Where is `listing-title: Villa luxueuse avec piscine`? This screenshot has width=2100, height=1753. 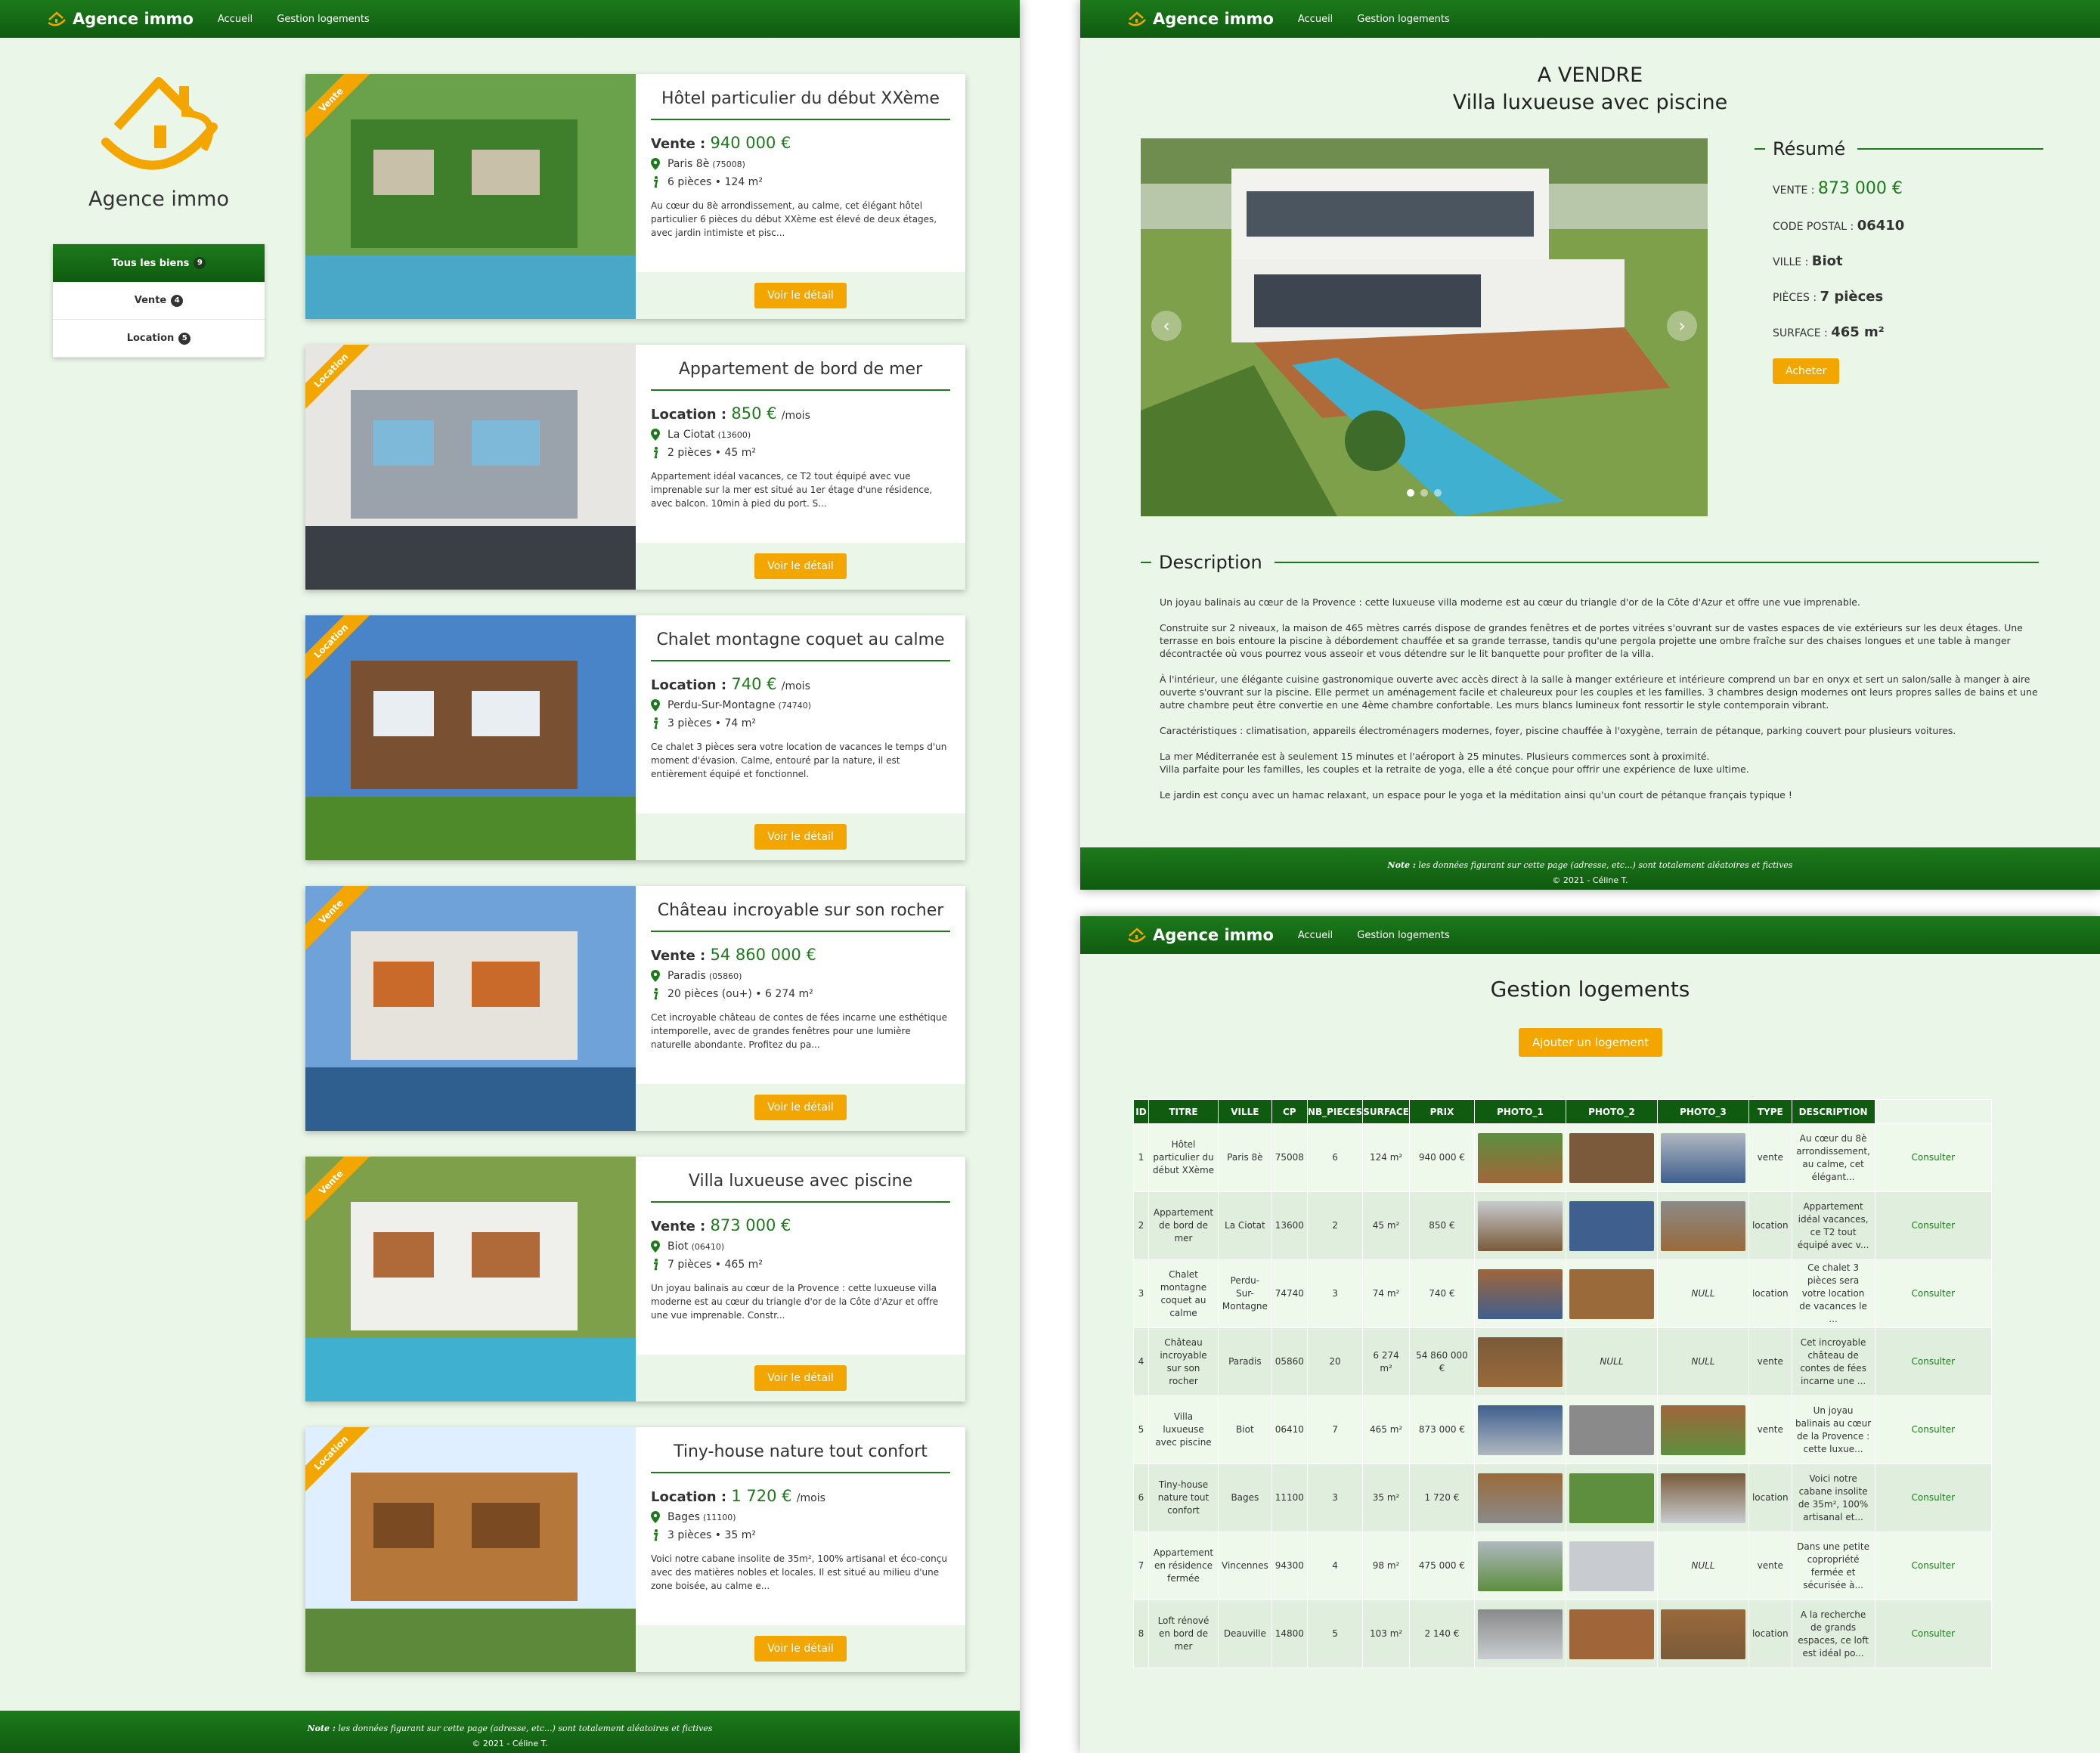 listing-title: Villa luxueuse avec piscine is located at coordinates (801, 1187).